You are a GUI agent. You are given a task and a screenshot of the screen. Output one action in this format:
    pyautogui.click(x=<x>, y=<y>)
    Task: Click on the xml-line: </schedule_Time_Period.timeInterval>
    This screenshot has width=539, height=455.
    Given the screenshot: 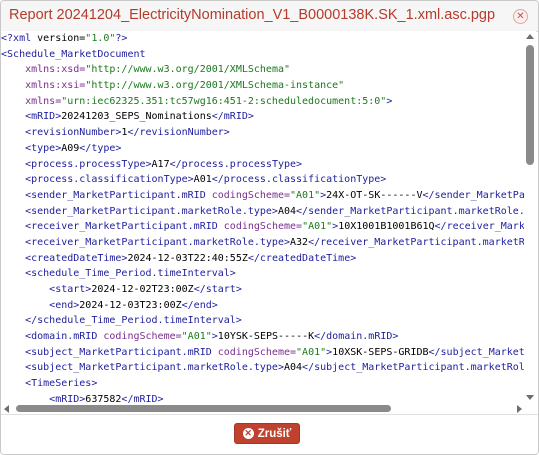 What is the action you would take?
    pyautogui.click(x=263, y=321)
    